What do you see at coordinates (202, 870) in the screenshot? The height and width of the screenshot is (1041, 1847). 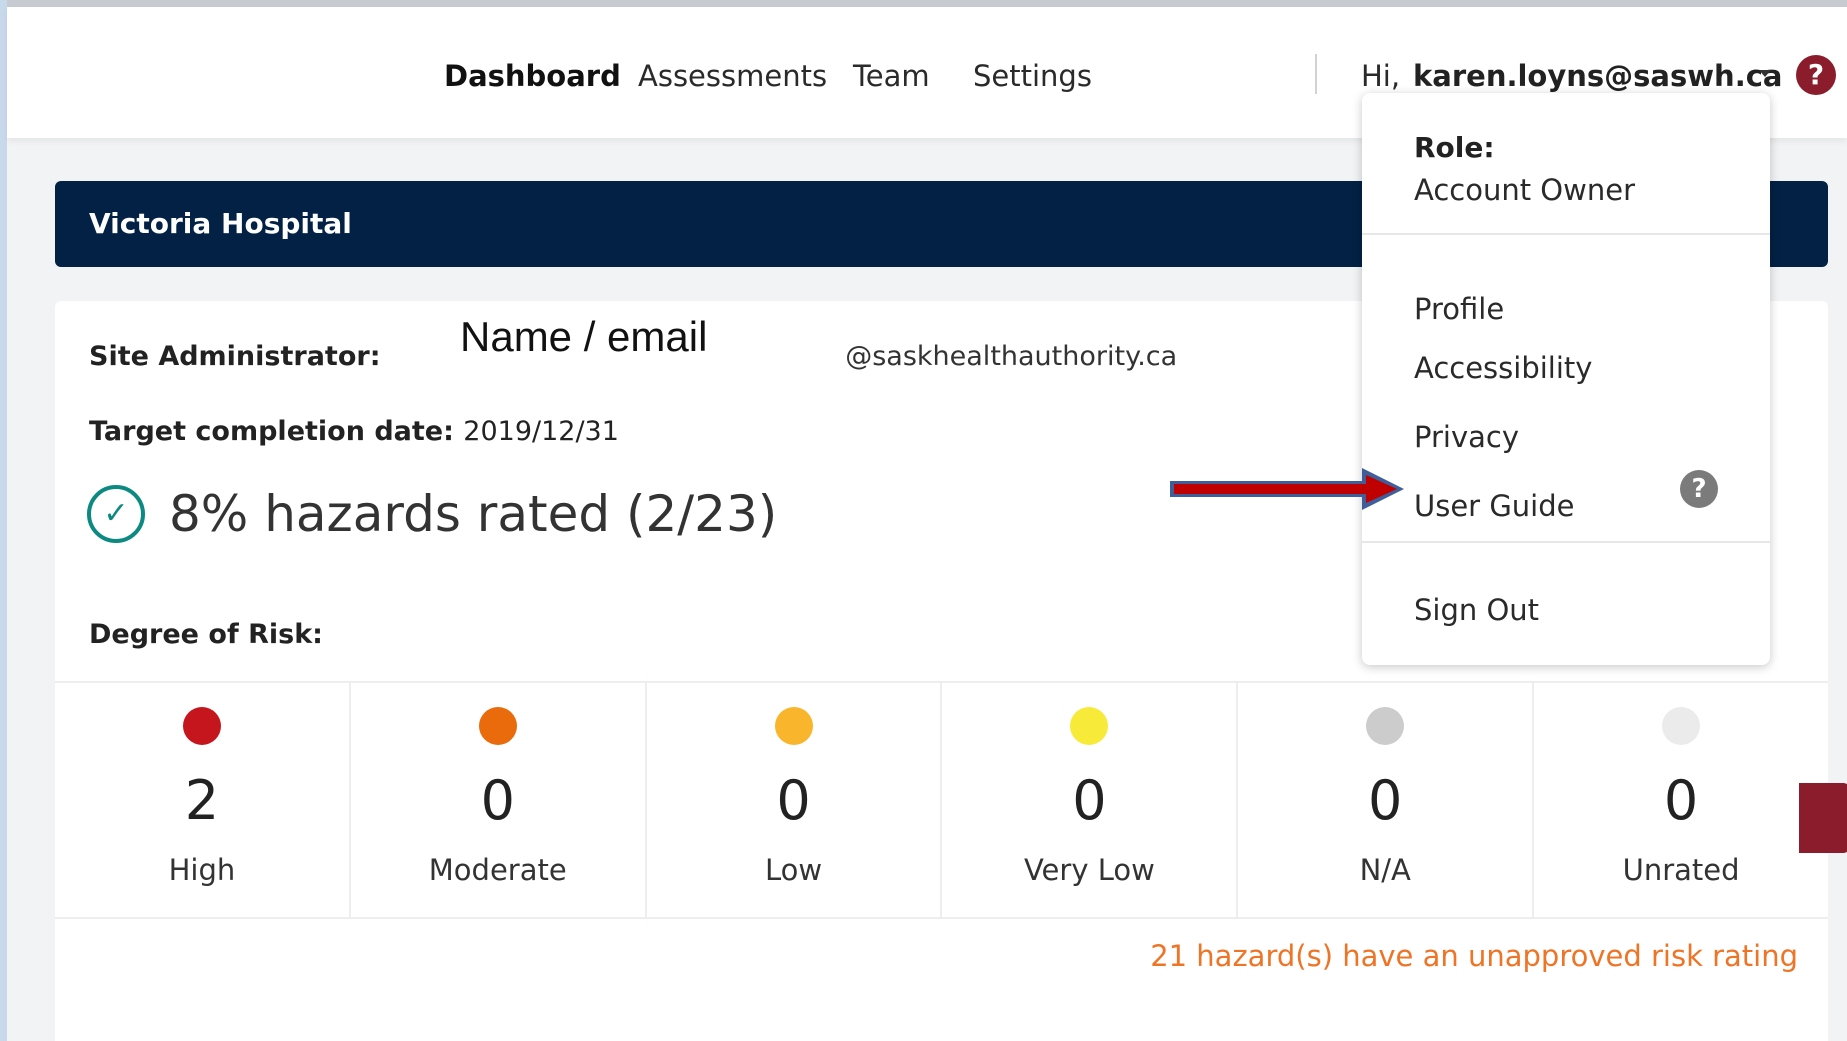 I see `risk-label: High` at bounding box center [202, 870].